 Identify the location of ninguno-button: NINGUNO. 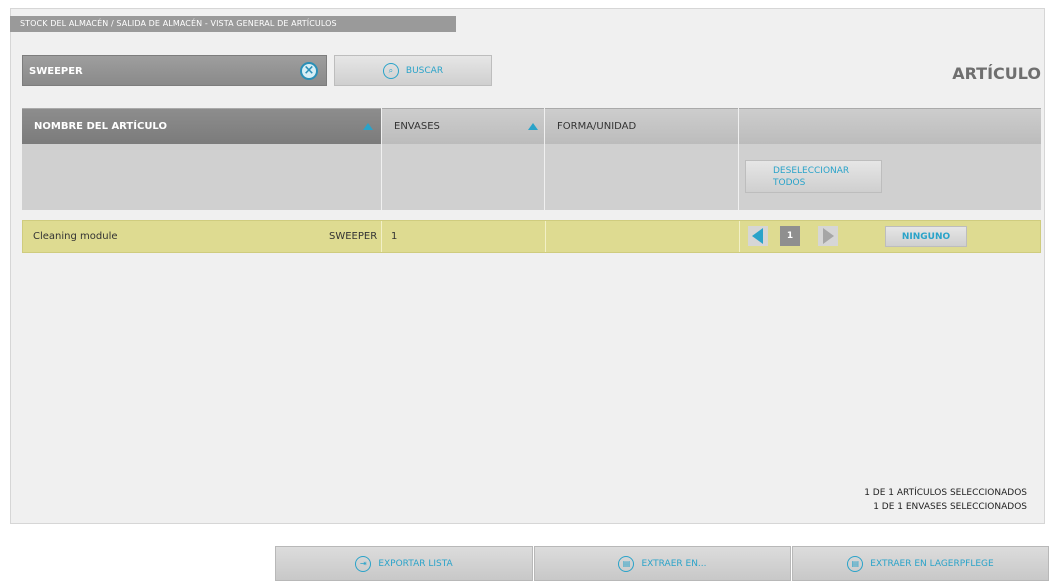
(926, 236).